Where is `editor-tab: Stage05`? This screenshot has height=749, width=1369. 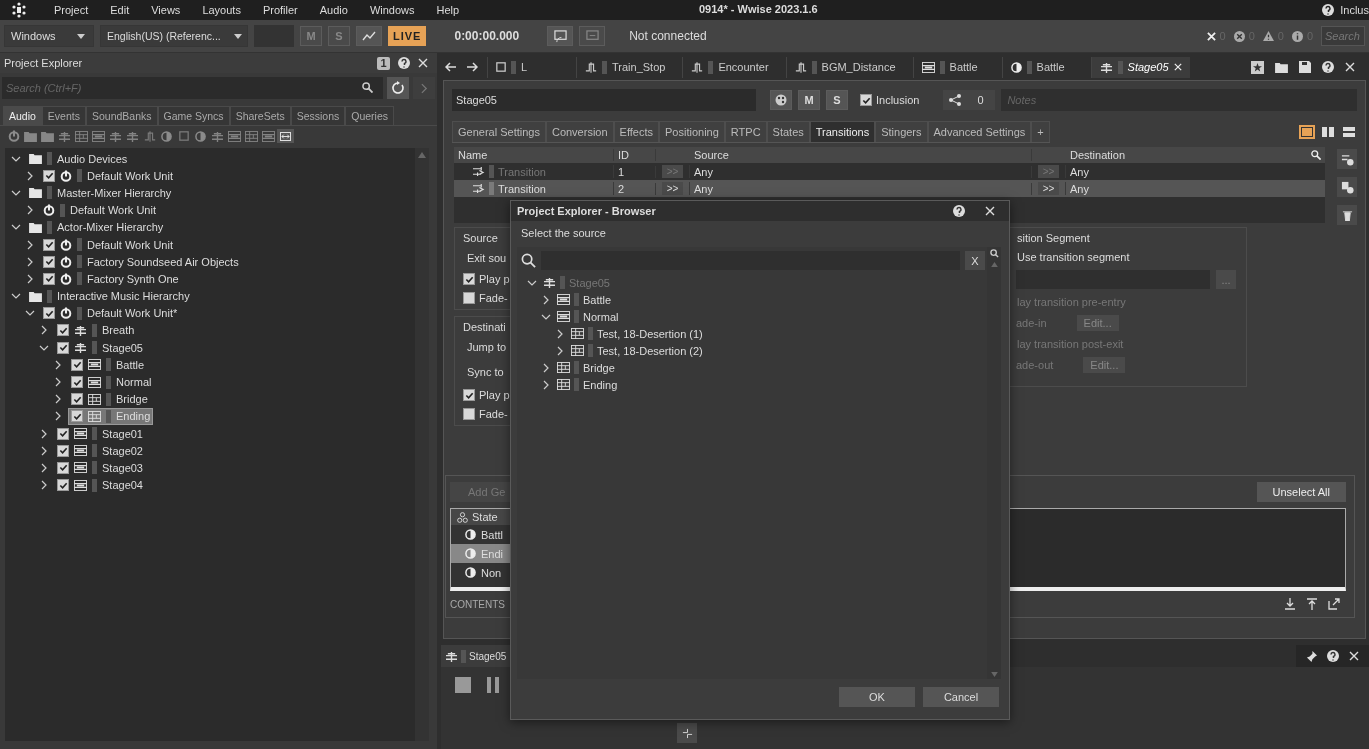
editor-tab: Stage05 is located at coordinates (1140, 67).